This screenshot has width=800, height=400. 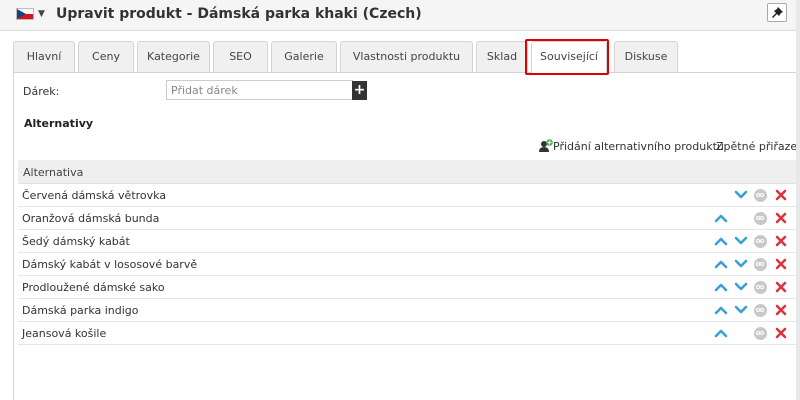 I want to click on pin-button, so click(x=777, y=12).